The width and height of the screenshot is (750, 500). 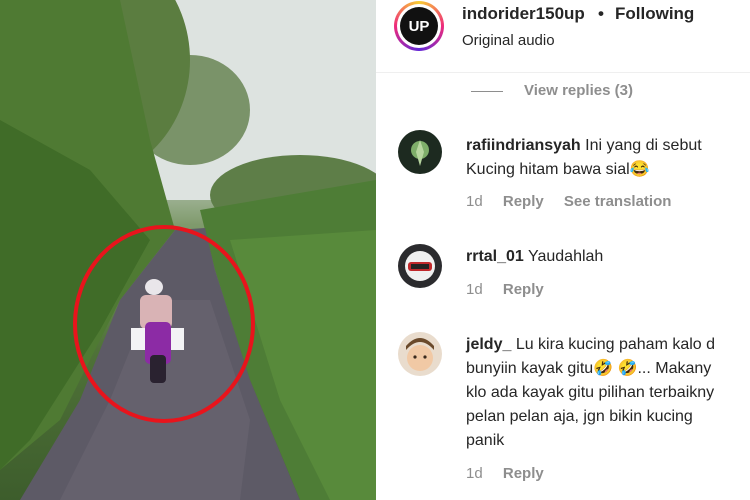 I want to click on comment-body-line: Yaudahlah, so click(x=565, y=256).